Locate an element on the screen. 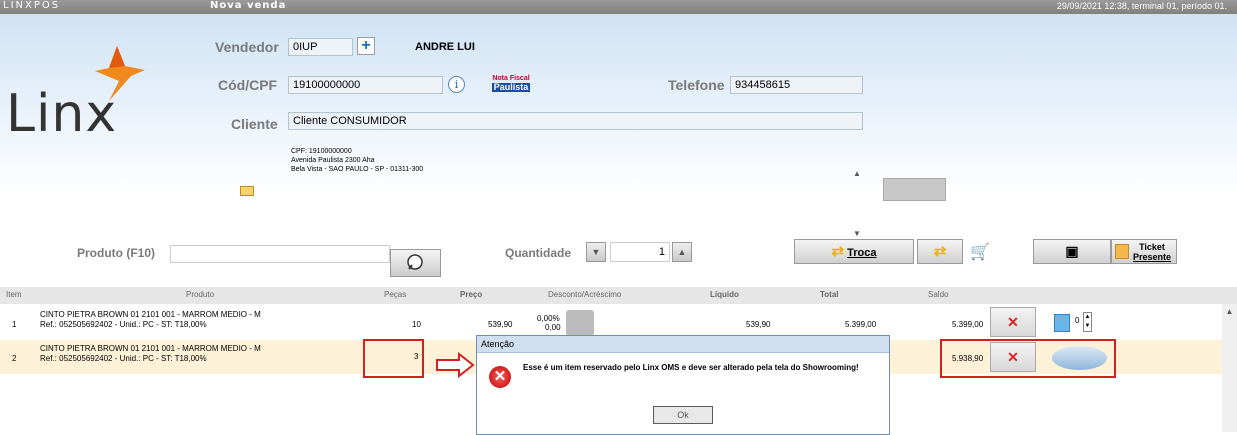 The width and height of the screenshot is (1237, 435). cash-button: ▣ is located at coordinates (1072, 251).